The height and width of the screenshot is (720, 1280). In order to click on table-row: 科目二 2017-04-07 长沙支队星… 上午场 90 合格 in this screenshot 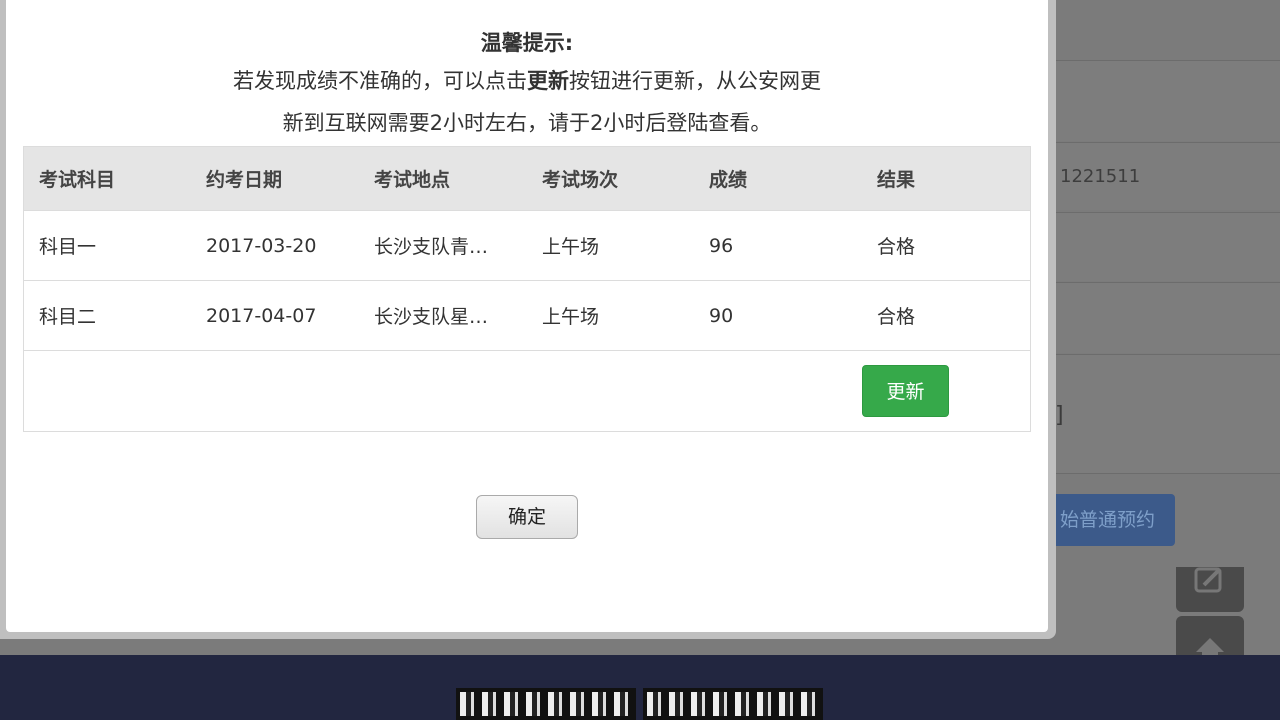, I will do `click(527, 315)`.